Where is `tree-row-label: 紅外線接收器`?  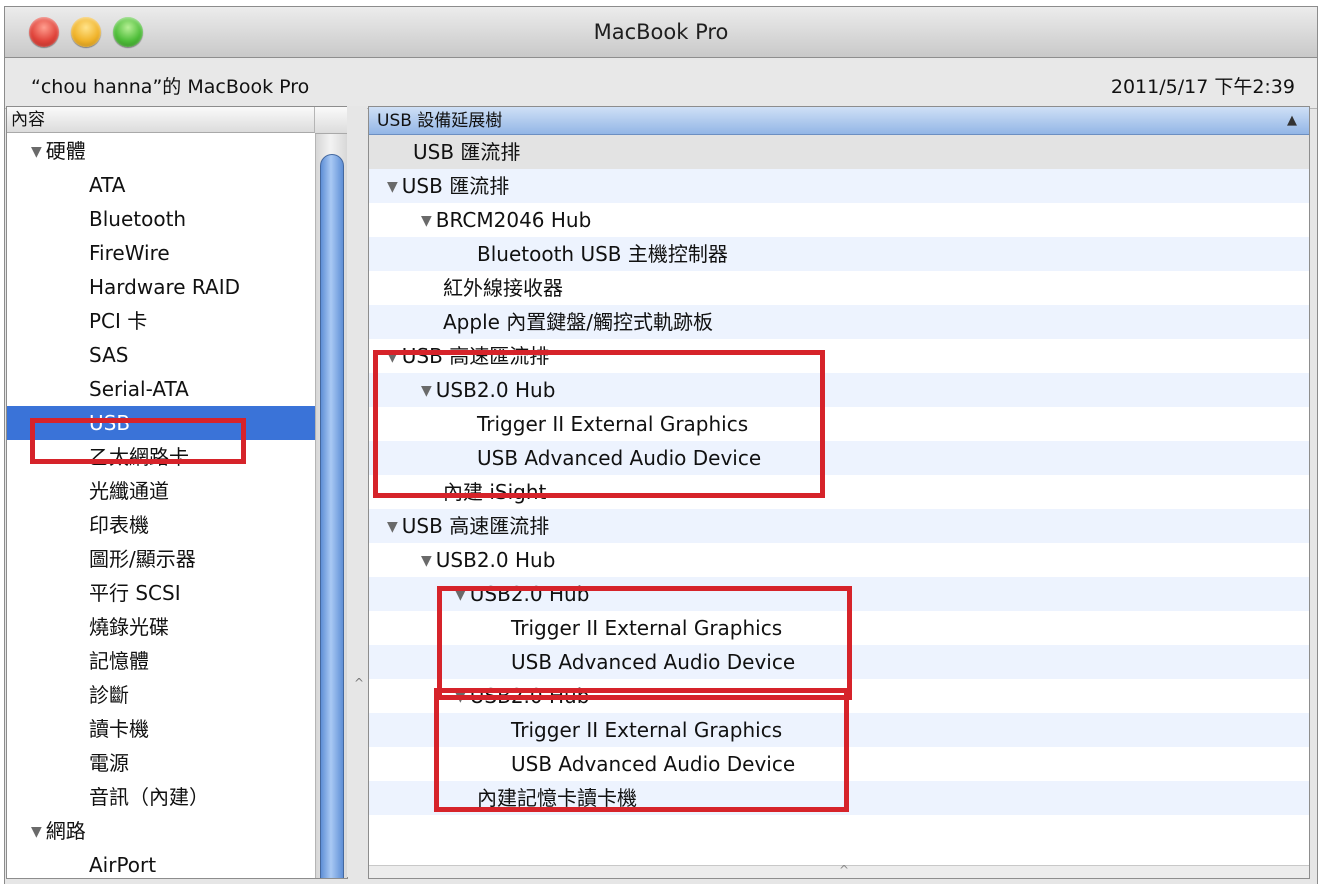
tree-row-label: 紅外線接收器 is located at coordinates (503, 288).